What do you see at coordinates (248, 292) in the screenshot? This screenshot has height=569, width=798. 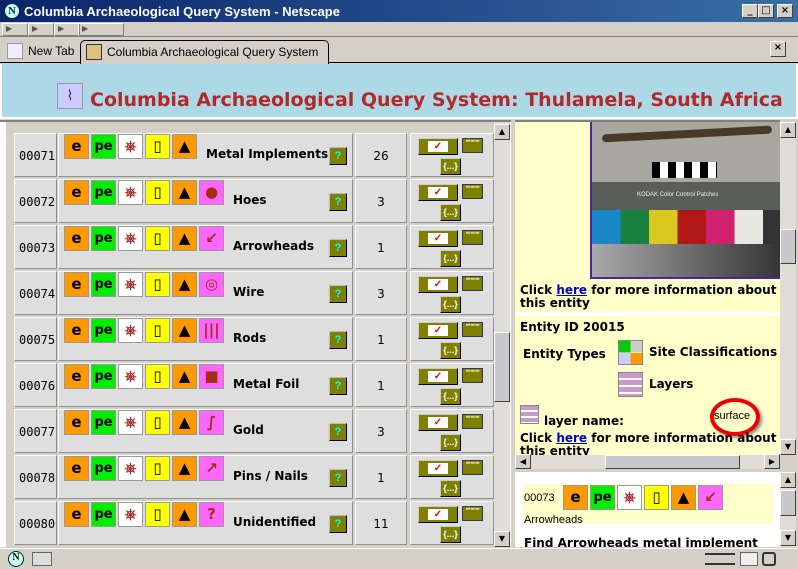 I see `row-name: Wire` at bounding box center [248, 292].